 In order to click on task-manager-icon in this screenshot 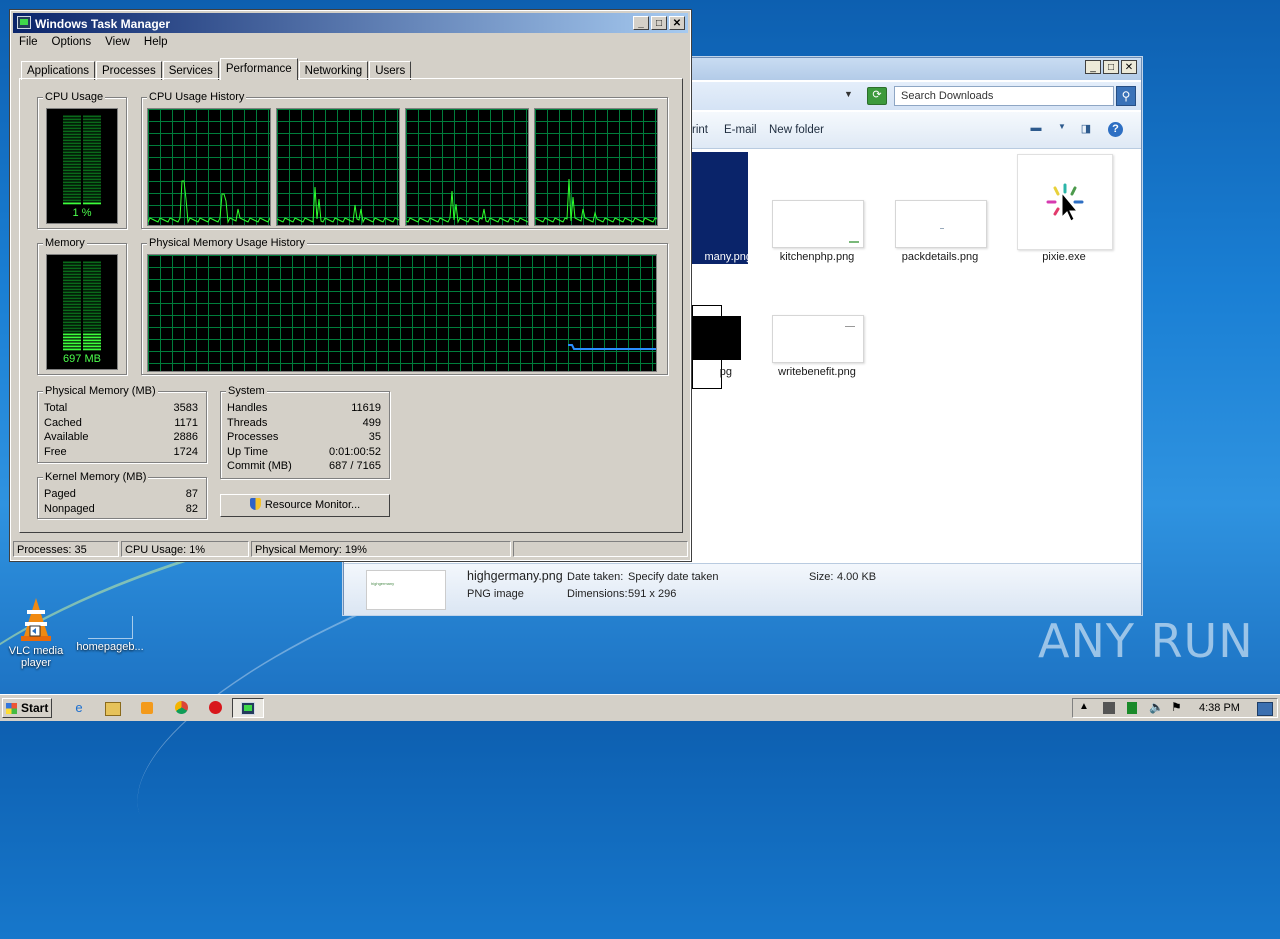, I will do `click(248, 708)`.